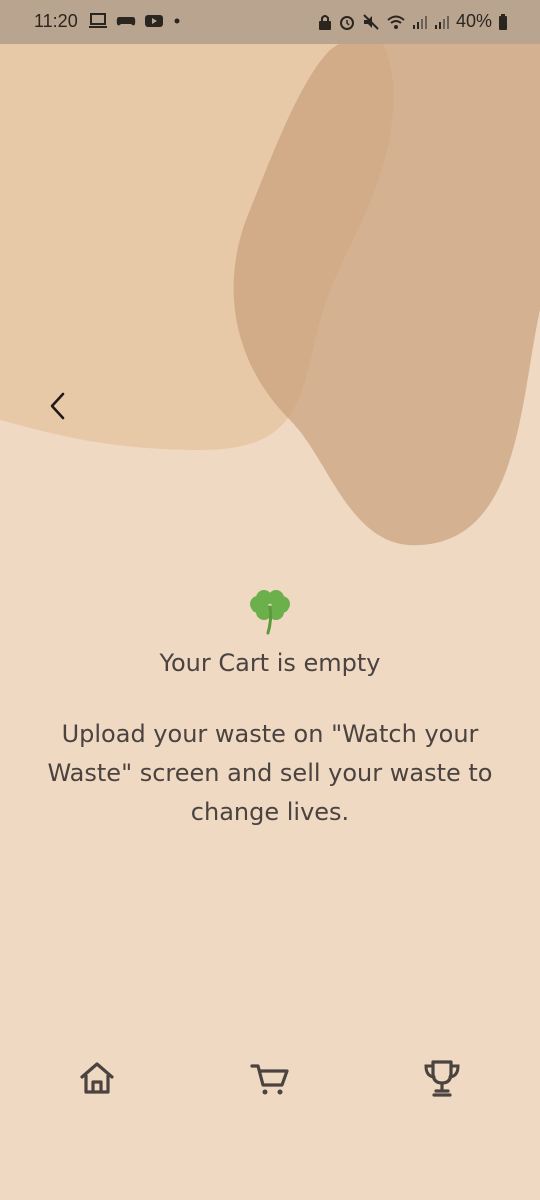 The height and width of the screenshot is (1200, 540). Describe the element at coordinates (270, 663) in the screenshot. I see `empty-cart-title: Your Cart is empty` at that location.